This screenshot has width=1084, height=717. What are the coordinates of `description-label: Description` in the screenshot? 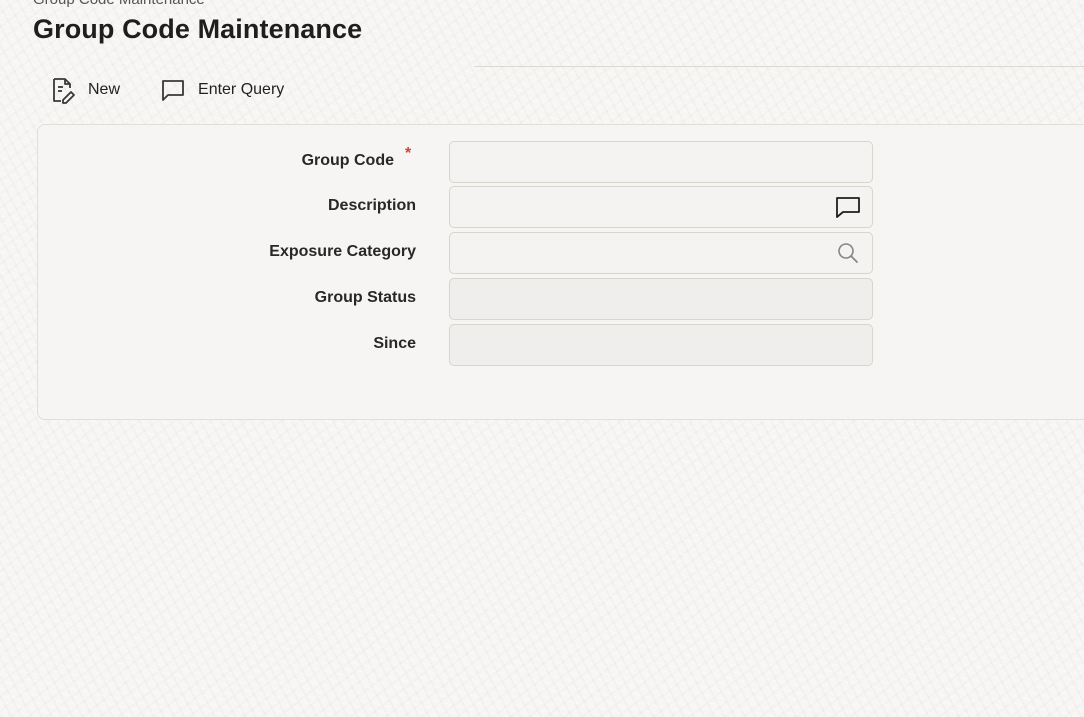 It's located at (371, 205).